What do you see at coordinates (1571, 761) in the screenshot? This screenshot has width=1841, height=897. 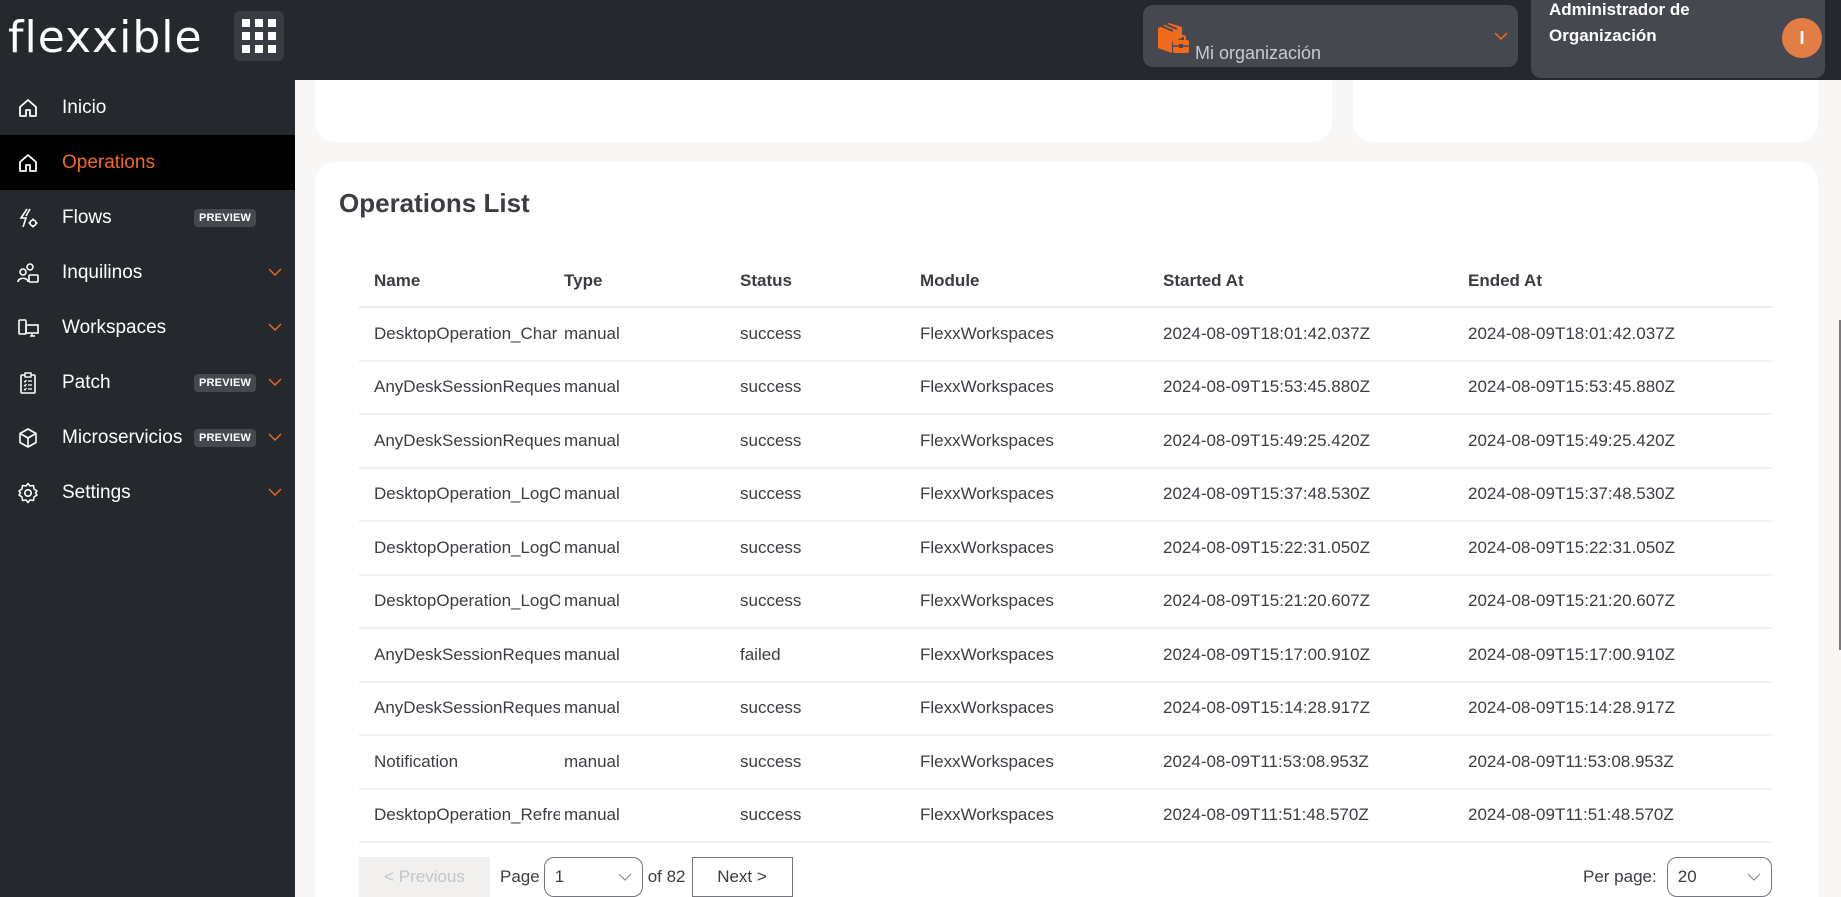 I see `cell-ended-at: 2024-08-09T11:53:08.953Z` at bounding box center [1571, 761].